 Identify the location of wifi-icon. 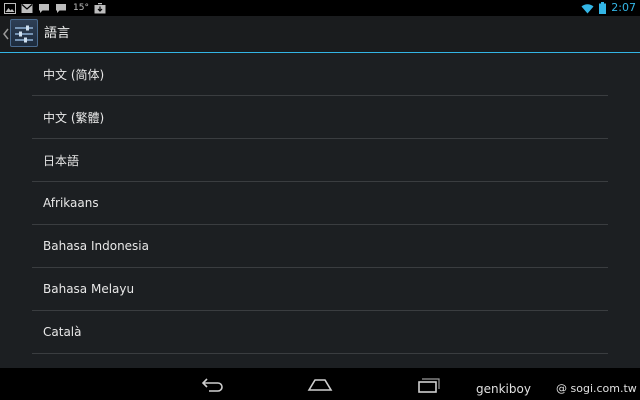
(587, 8).